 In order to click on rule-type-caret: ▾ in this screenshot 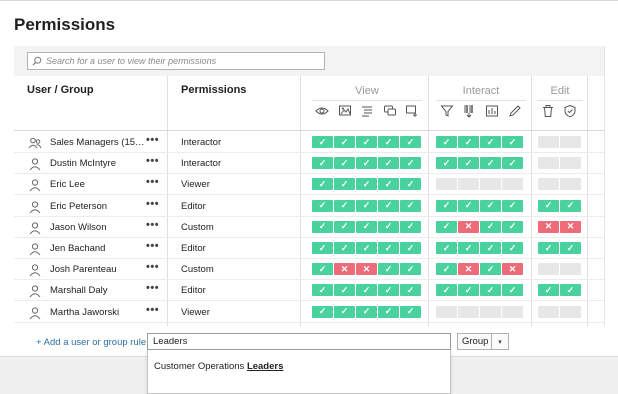, I will do `click(500, 341)`.